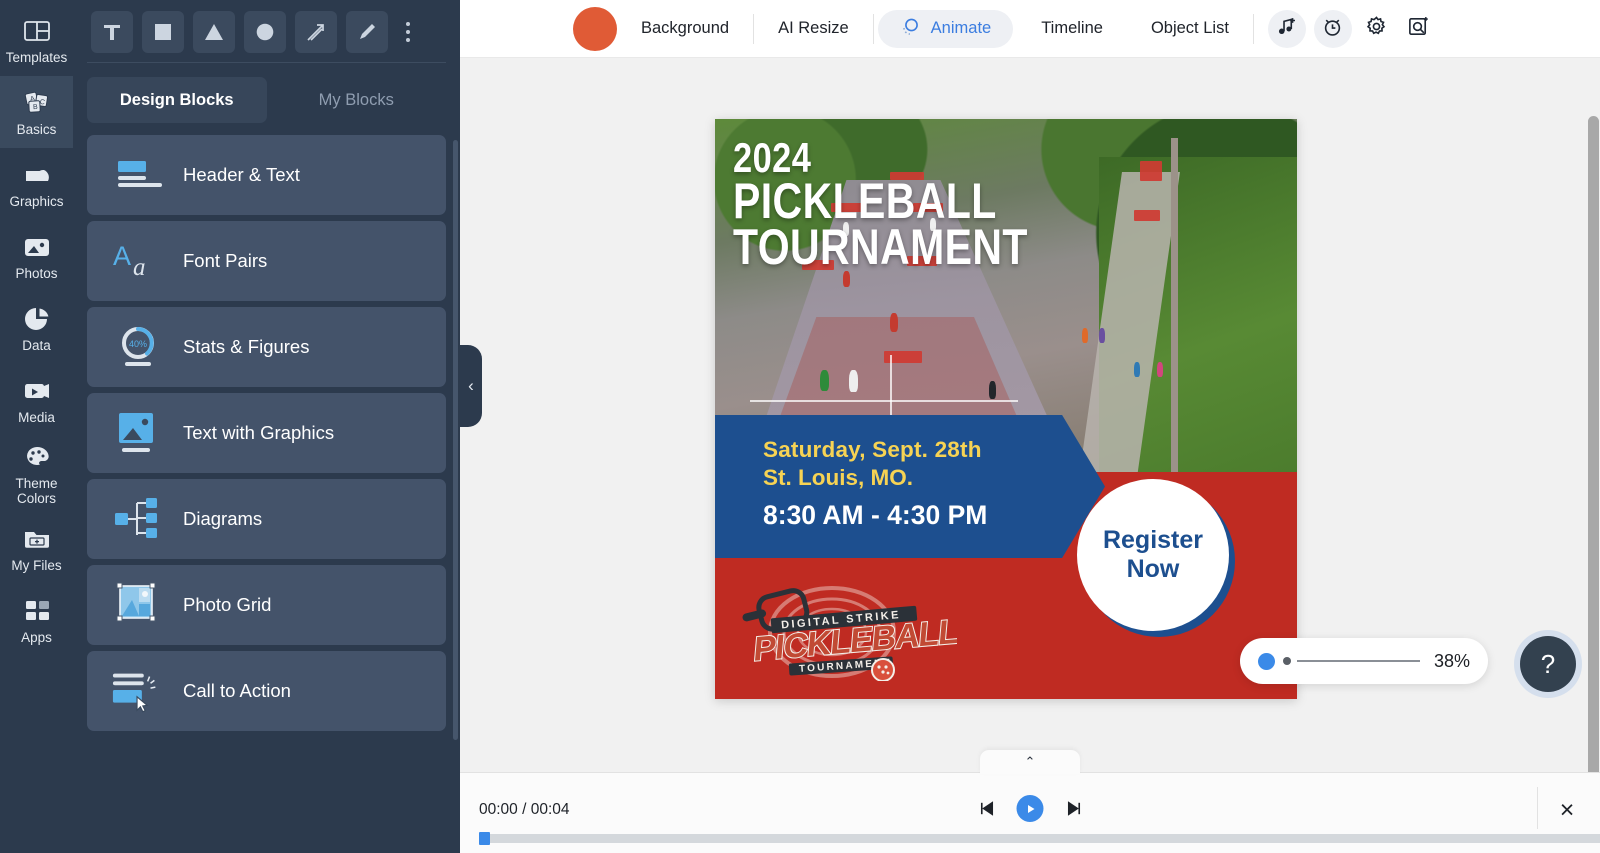  Describe the element at coordinates (1039, 838) in the screenshot. I see `player-progress-track` at that location.